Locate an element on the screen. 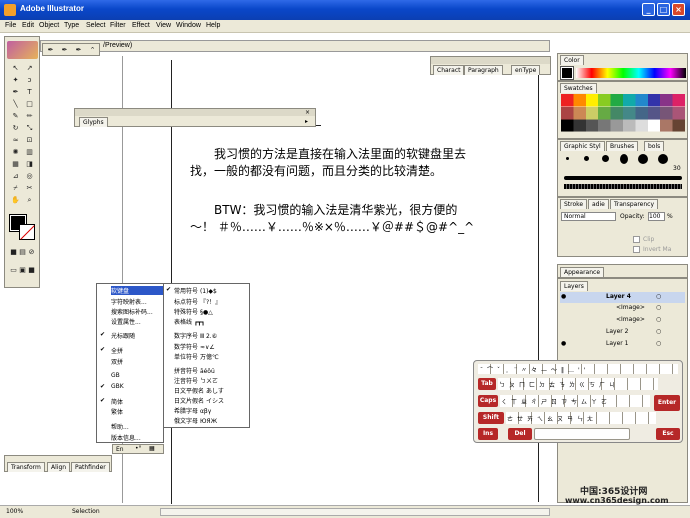 This screenshot has height=518, width=690. symbol-item-greek: 希腊字母 αβγ is located at coordinates (192, 410).